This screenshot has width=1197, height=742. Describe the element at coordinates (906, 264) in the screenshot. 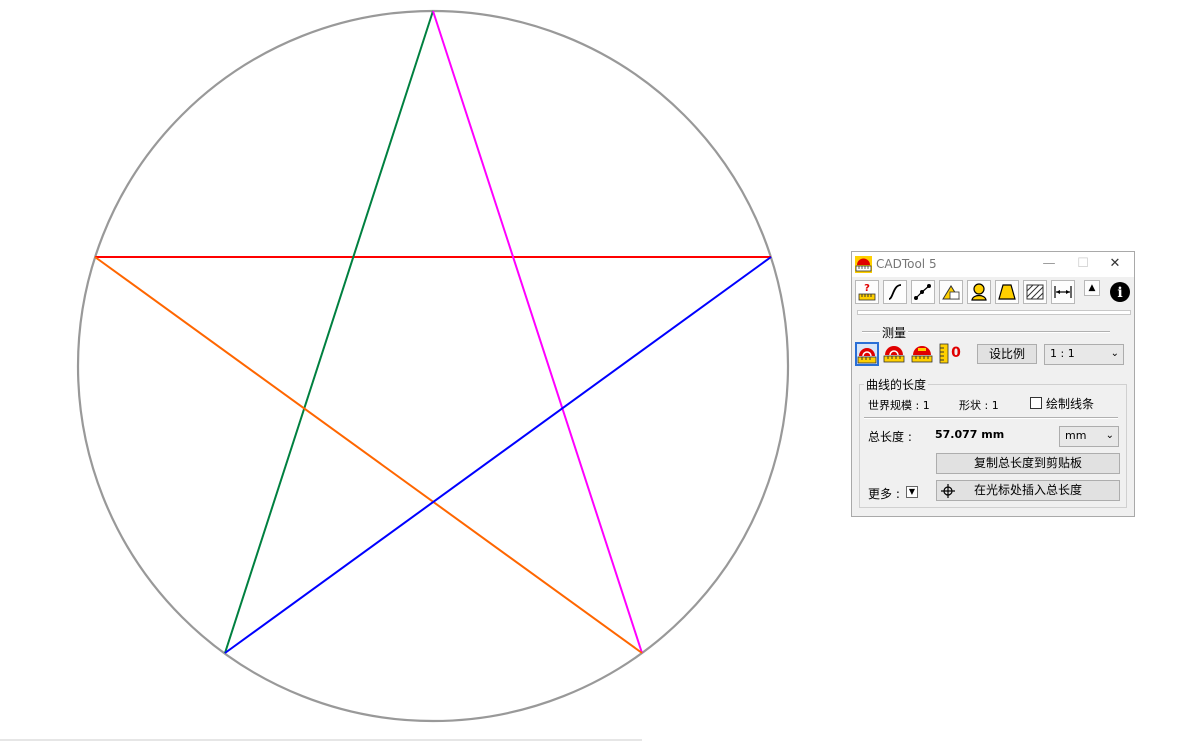

I see `window-title: CADTool 5` at that location.